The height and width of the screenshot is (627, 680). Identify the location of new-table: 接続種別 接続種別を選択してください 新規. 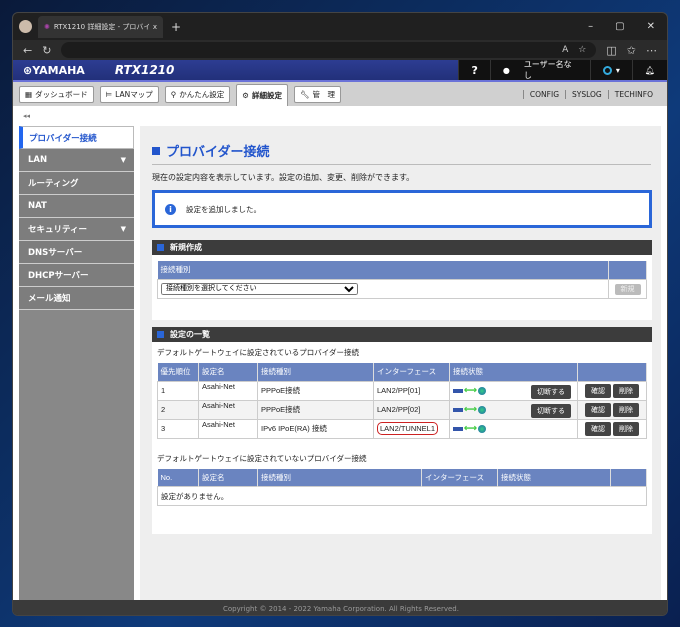
(402, 280).